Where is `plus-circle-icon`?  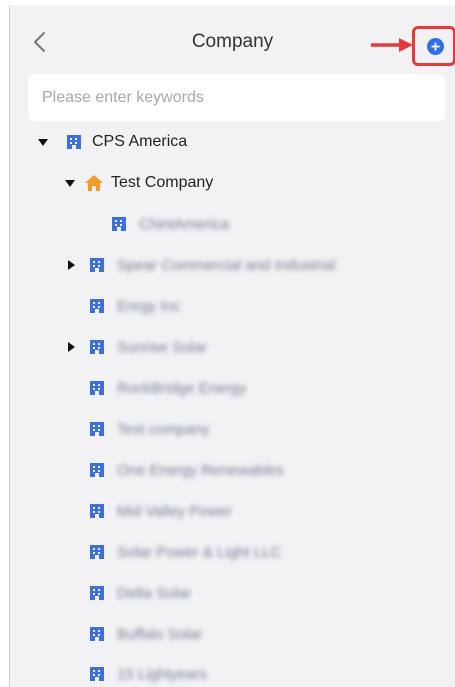
plus-circle-icon is located at coordinates (435, 46).